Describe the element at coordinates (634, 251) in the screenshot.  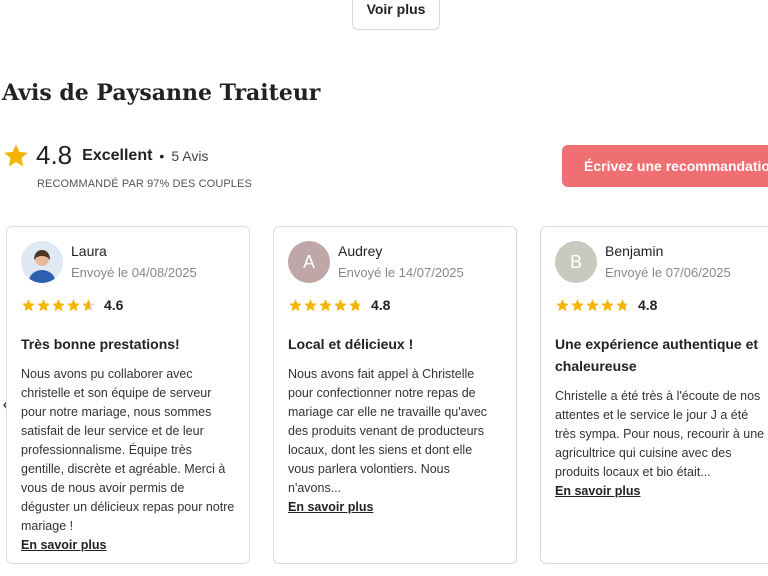
I see `reviewer-name: Benjamin` at that location.